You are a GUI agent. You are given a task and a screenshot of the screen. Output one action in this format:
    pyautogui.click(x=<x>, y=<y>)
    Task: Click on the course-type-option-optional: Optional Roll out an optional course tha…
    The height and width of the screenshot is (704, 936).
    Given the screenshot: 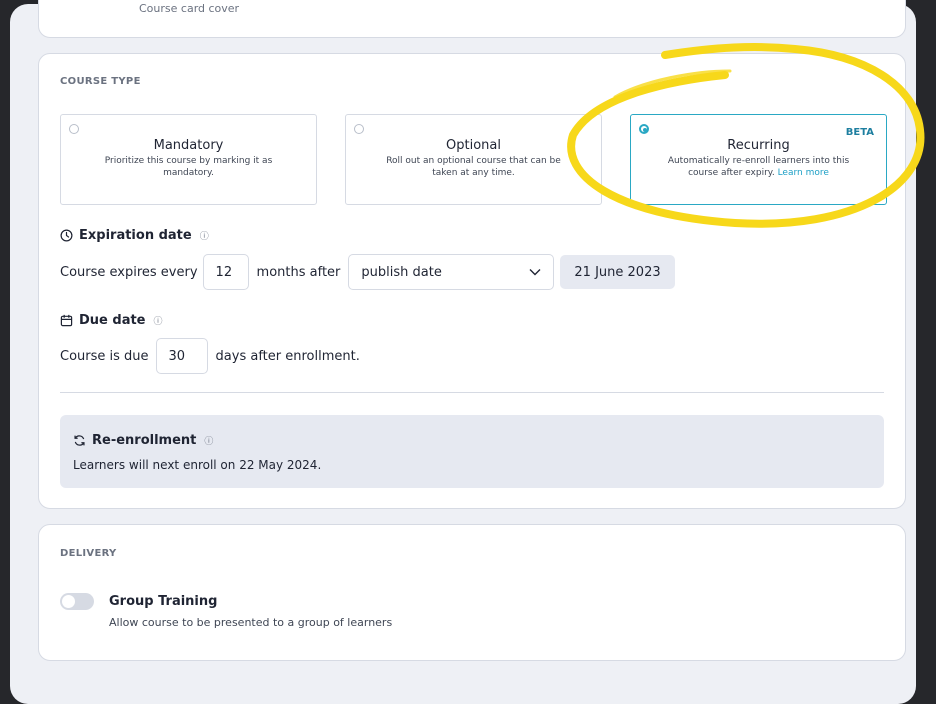 What is the action you would take?
    pyautogui.click(x=473, y=159)
    